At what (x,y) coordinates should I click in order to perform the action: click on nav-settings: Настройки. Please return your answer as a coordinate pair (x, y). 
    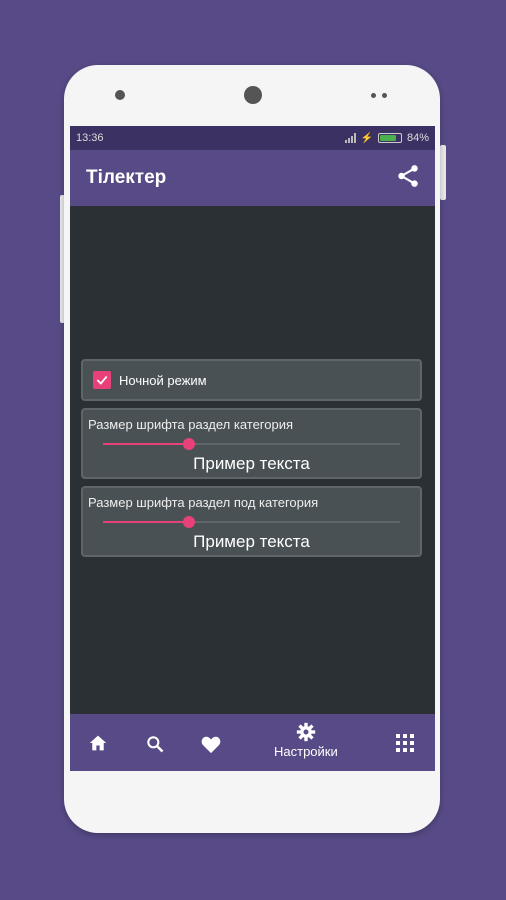
    Looking at the image, I should click on (306, 740).